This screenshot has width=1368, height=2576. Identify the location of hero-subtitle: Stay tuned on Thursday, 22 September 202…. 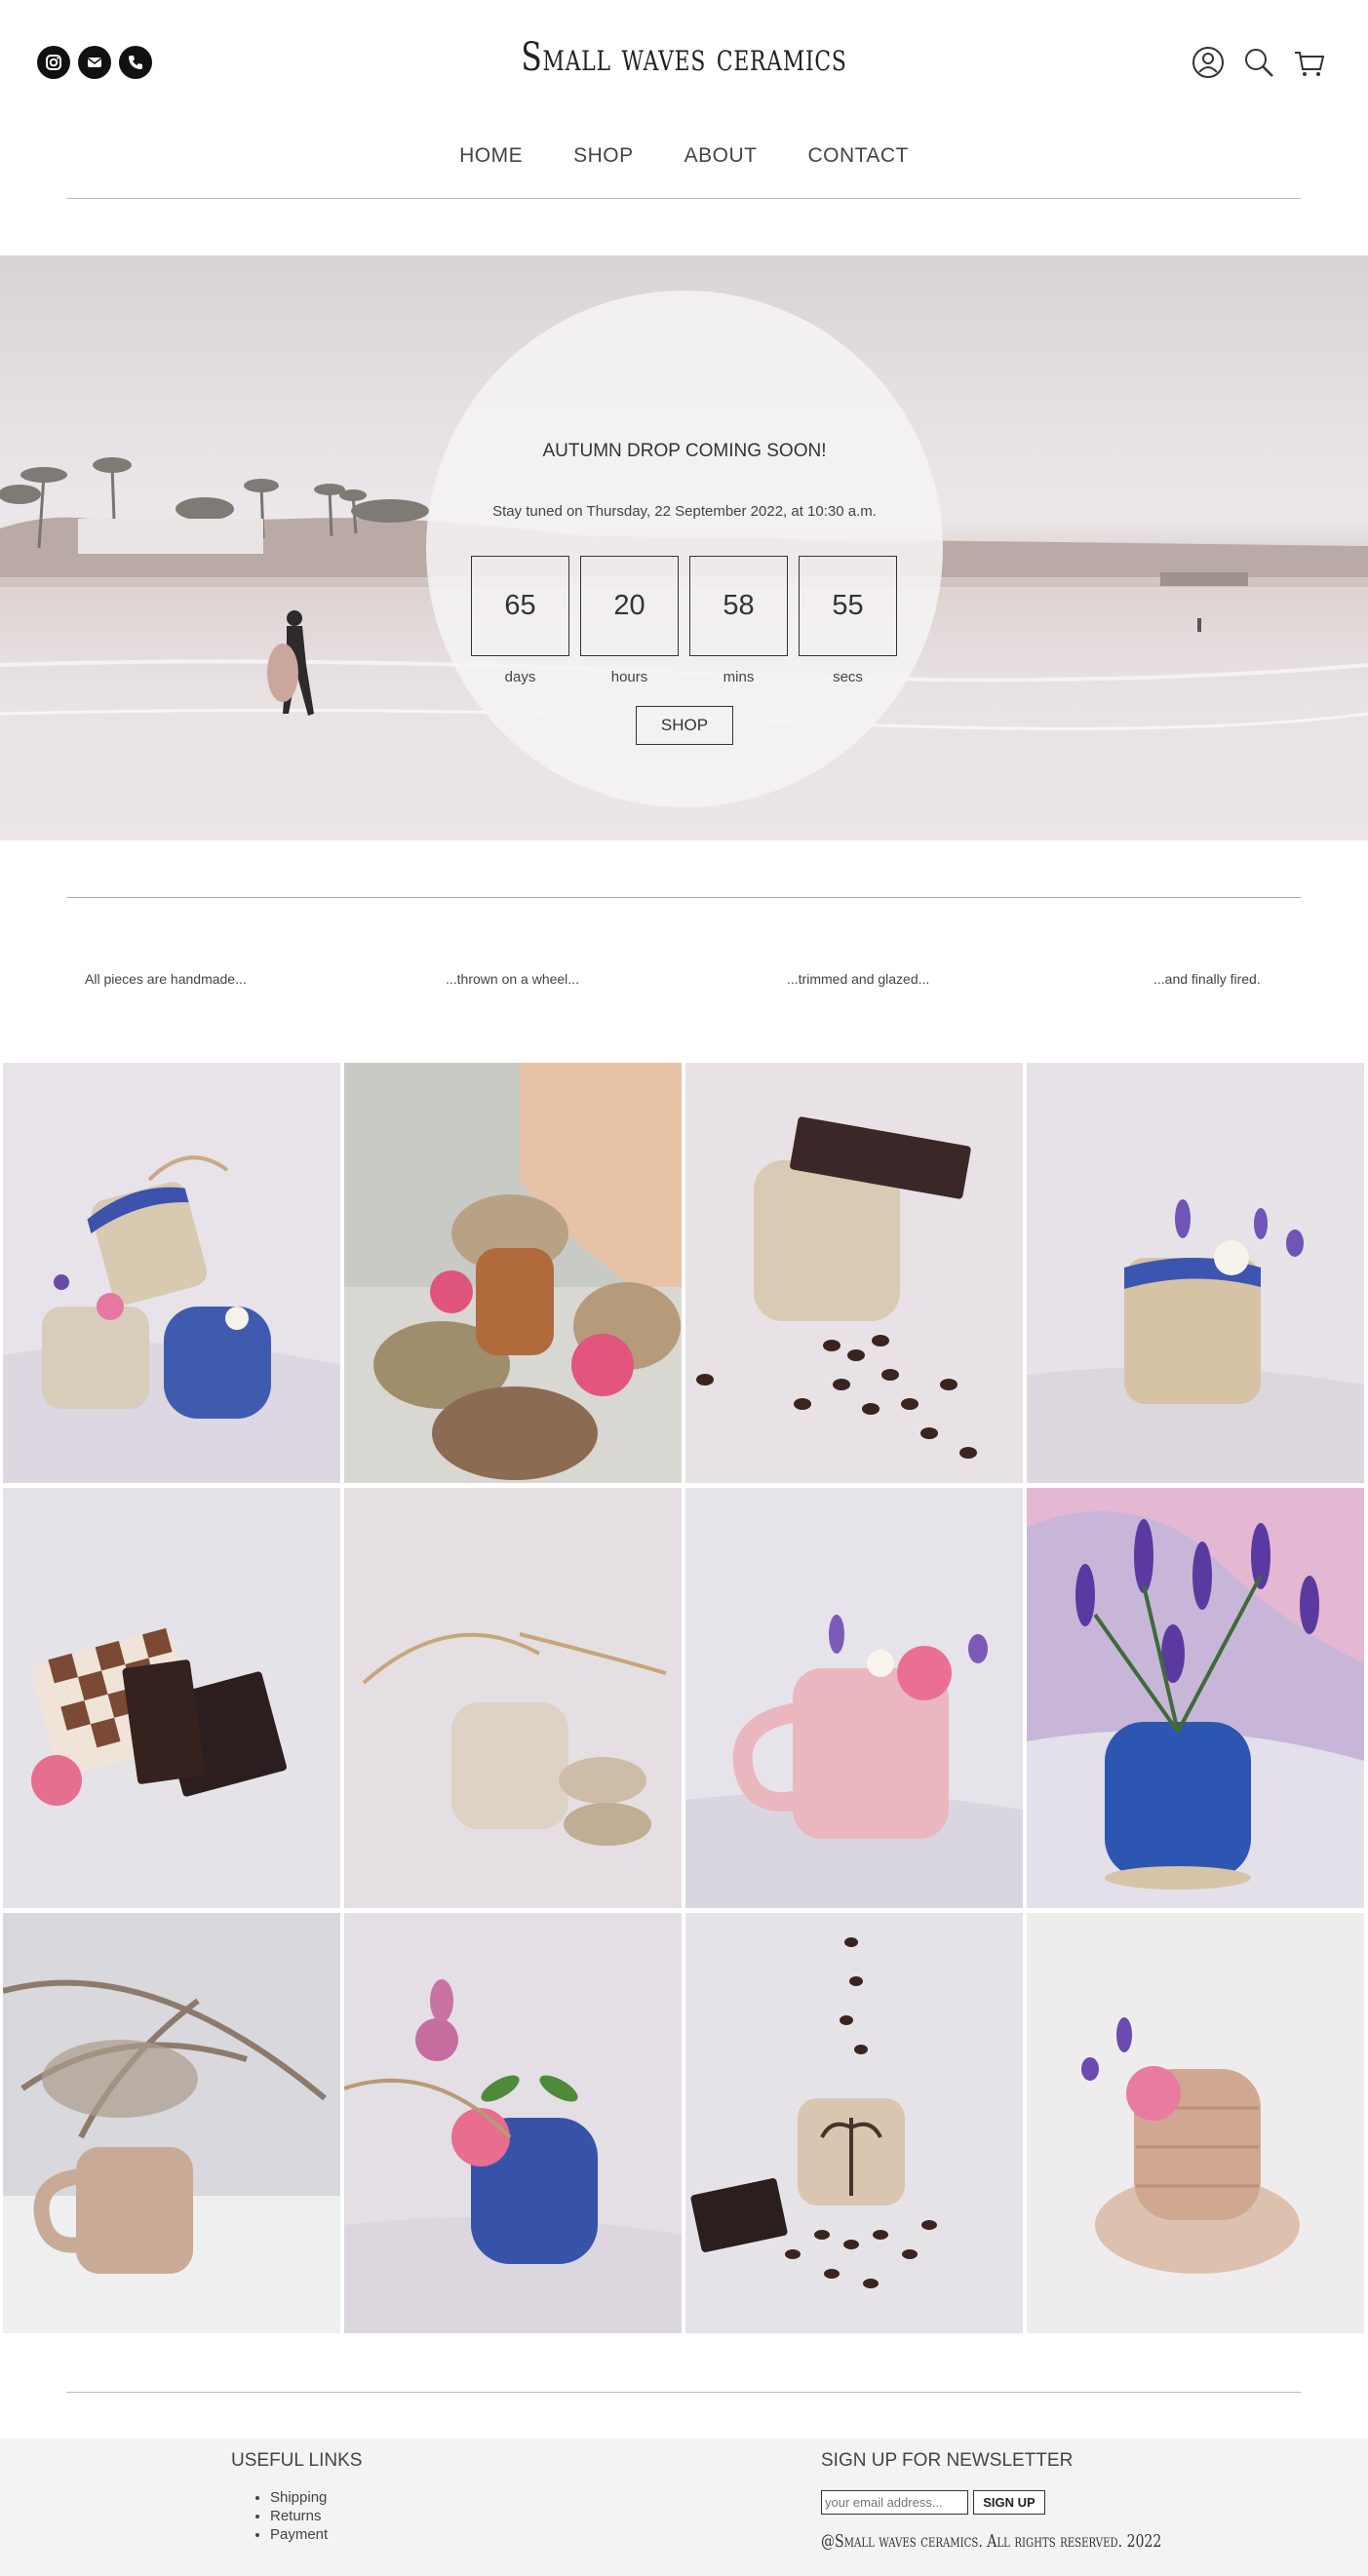
(684, 511).